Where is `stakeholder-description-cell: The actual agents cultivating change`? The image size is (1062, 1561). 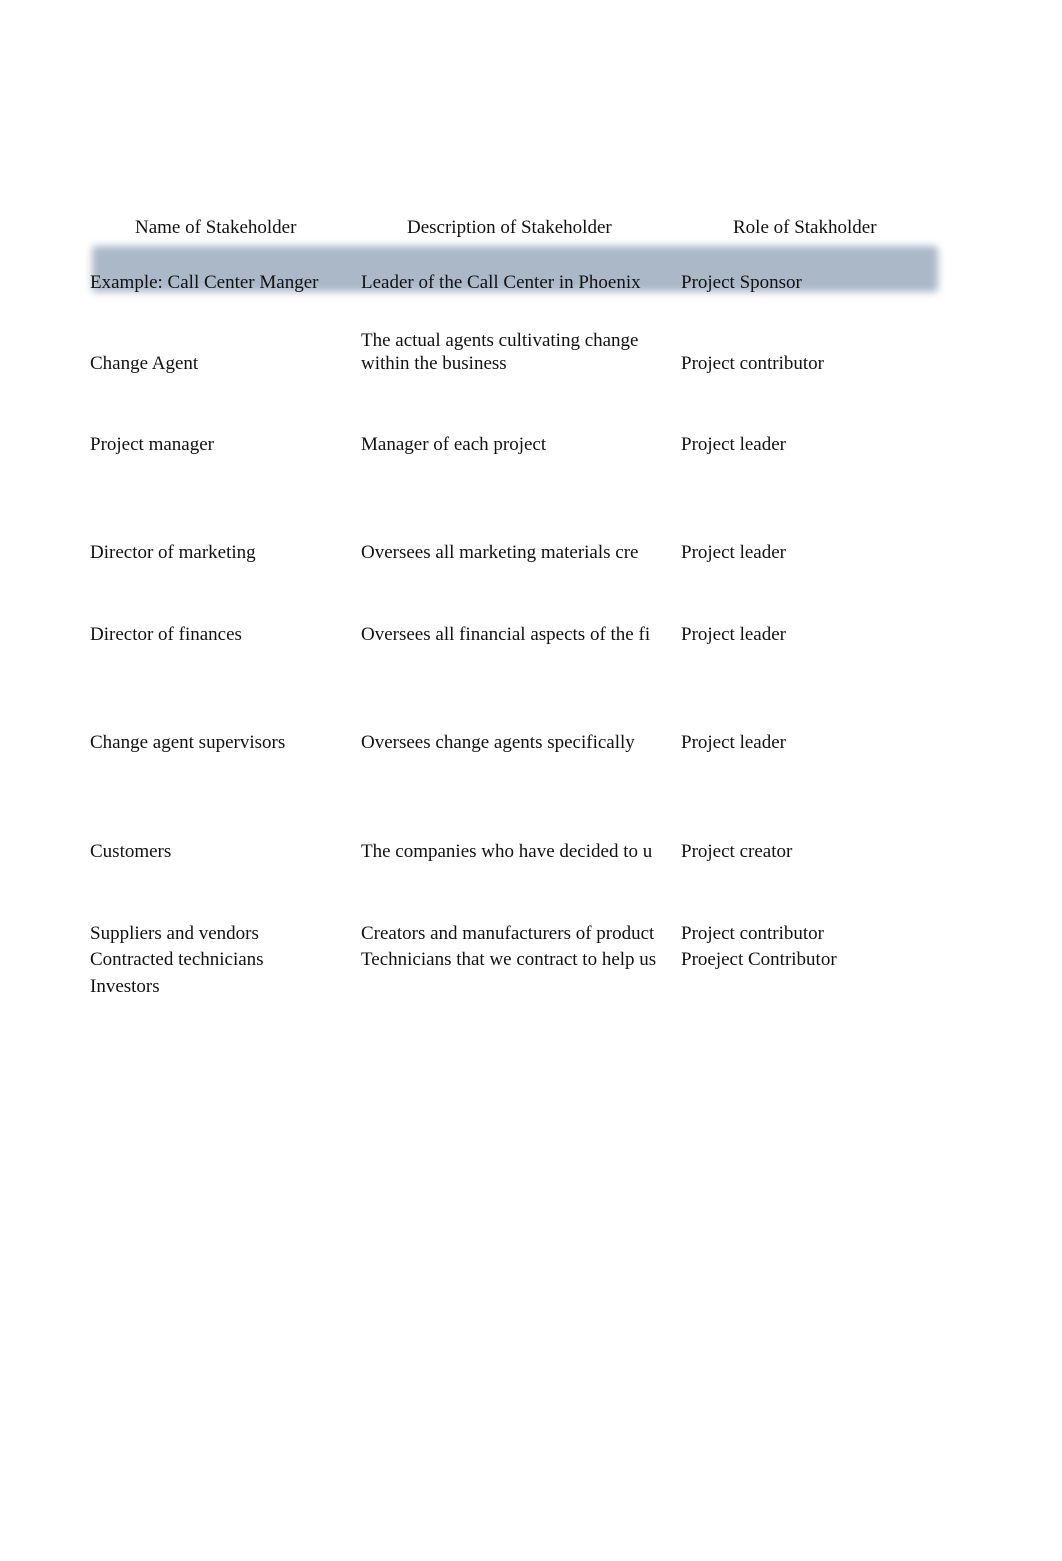 stakeholder-description-cell: The actual agents cultivating change is located at coordinates (500, 341).